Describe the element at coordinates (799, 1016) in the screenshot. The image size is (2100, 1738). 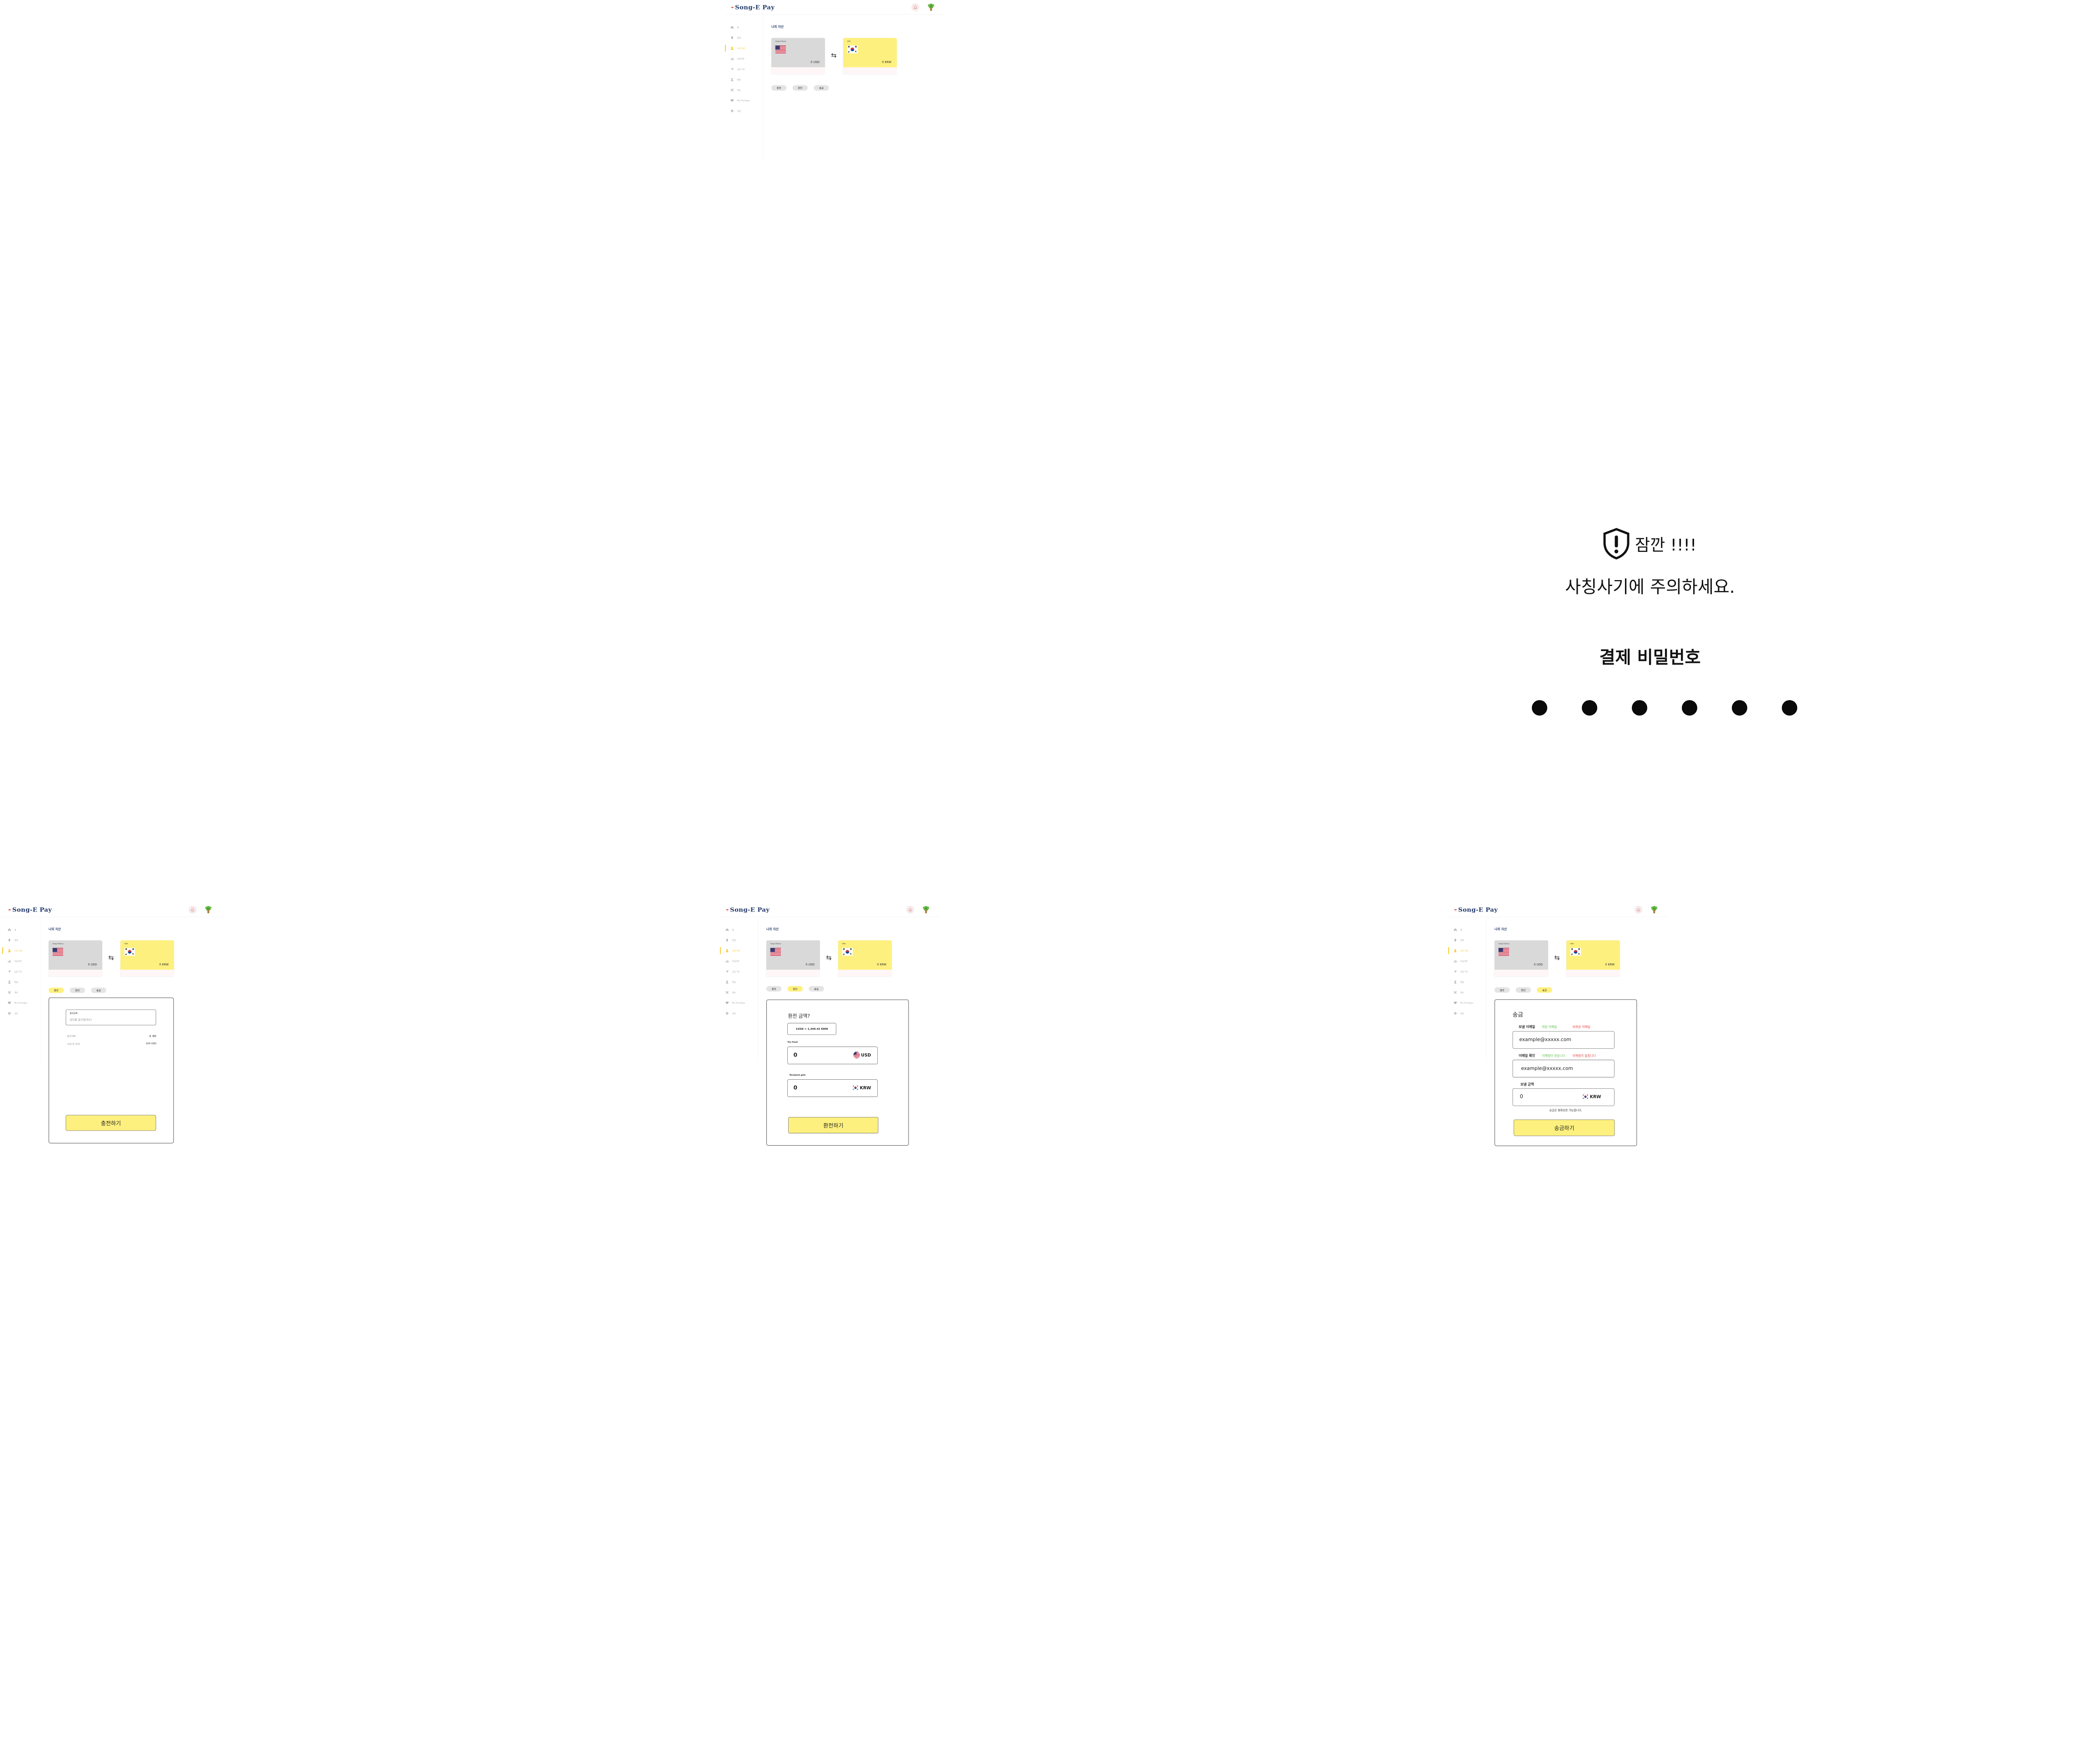
I see `exchange-title: 환전 금액?` at that location.